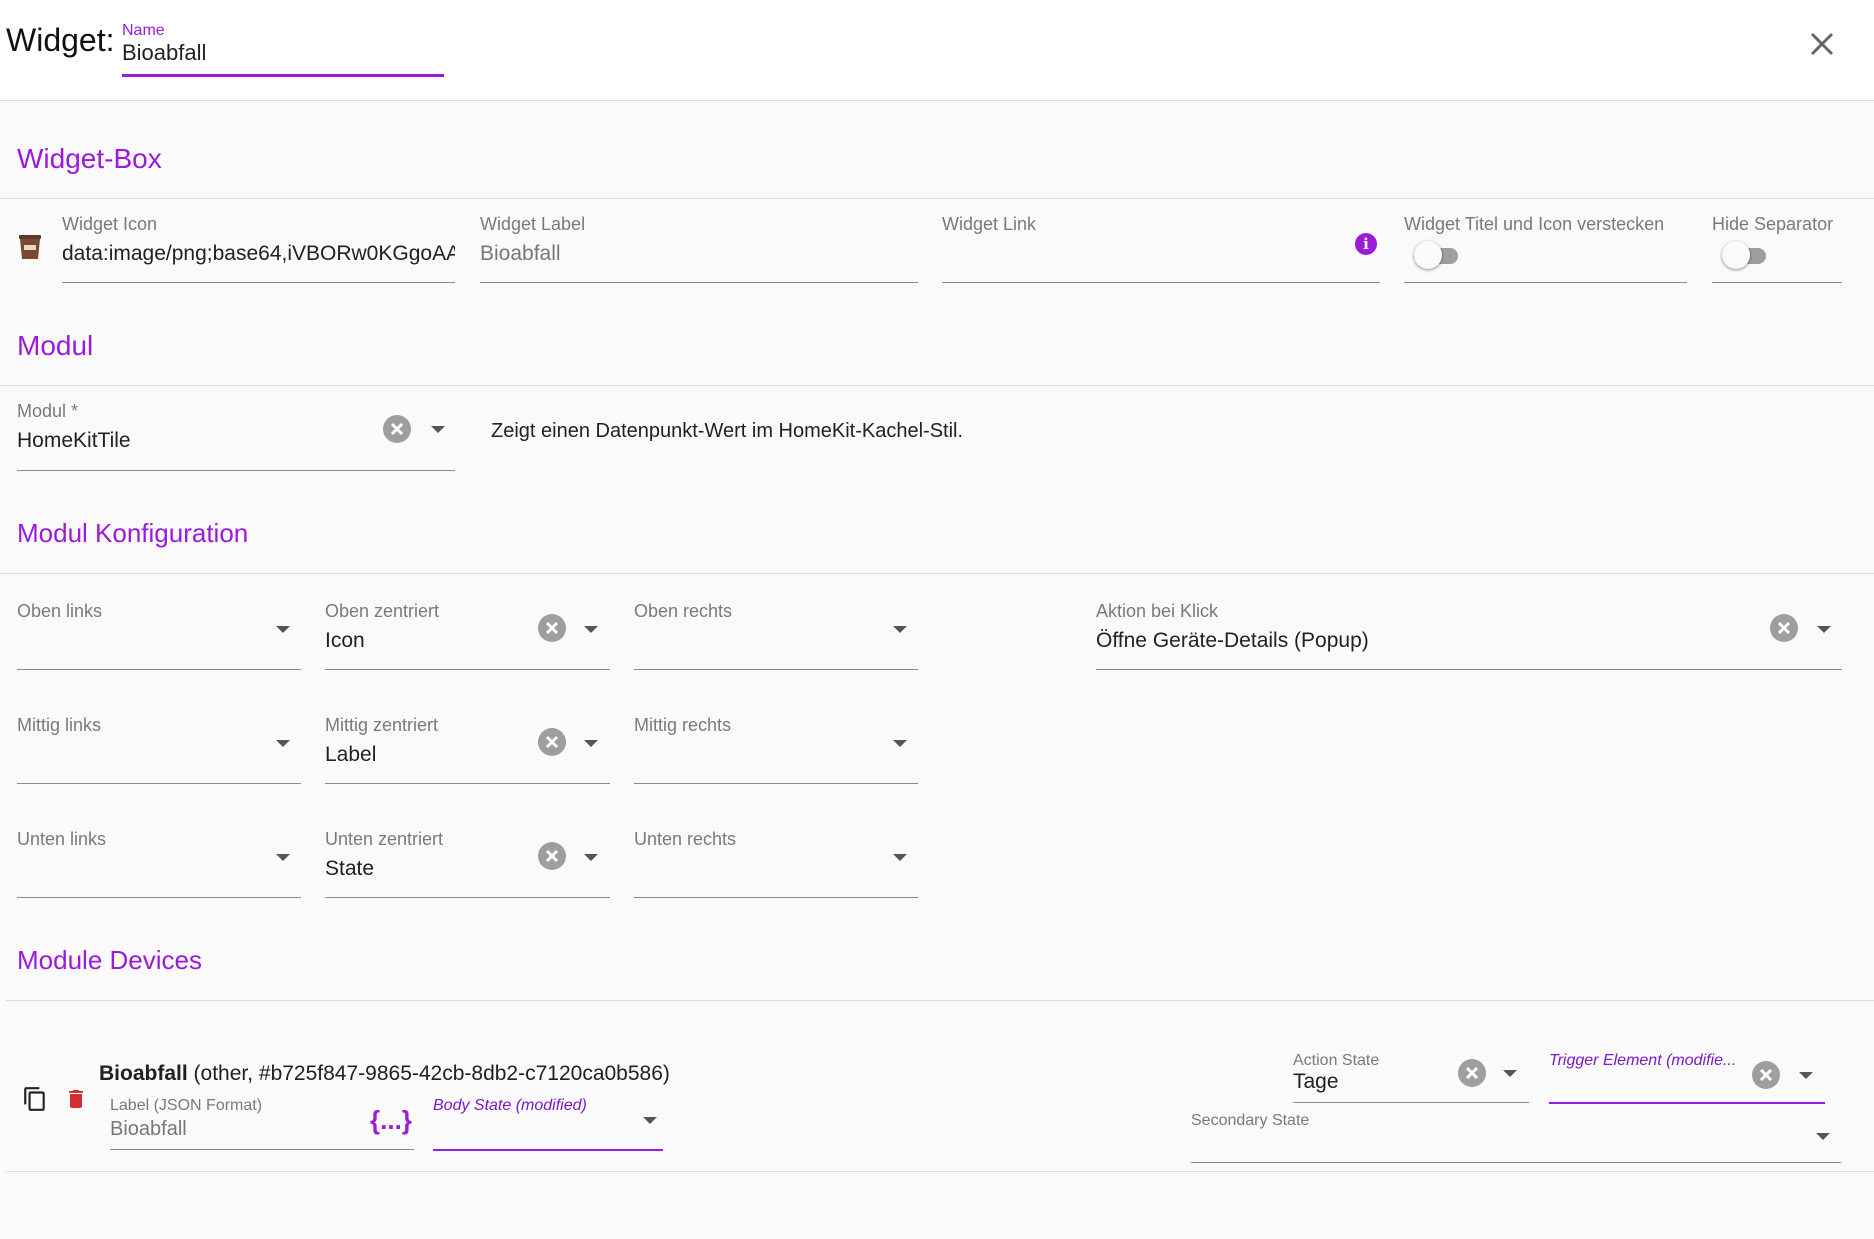 This screenshot has height=1239, width=1874. What do you see at coordinates (937, 50) in the screenshot?
I see `dialog-header: Widget: Name` at bounding box center [937, 50].